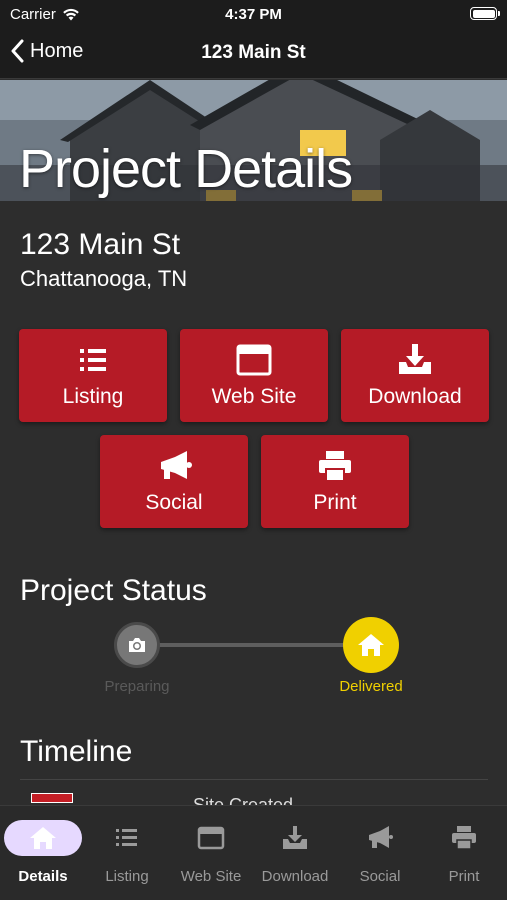 The width and height of the screenshot is (507, 900). What do you see at coordinates (186, 169) in the screenshot?
I see `page-title: Project Details` at bounding box center [186, 169].